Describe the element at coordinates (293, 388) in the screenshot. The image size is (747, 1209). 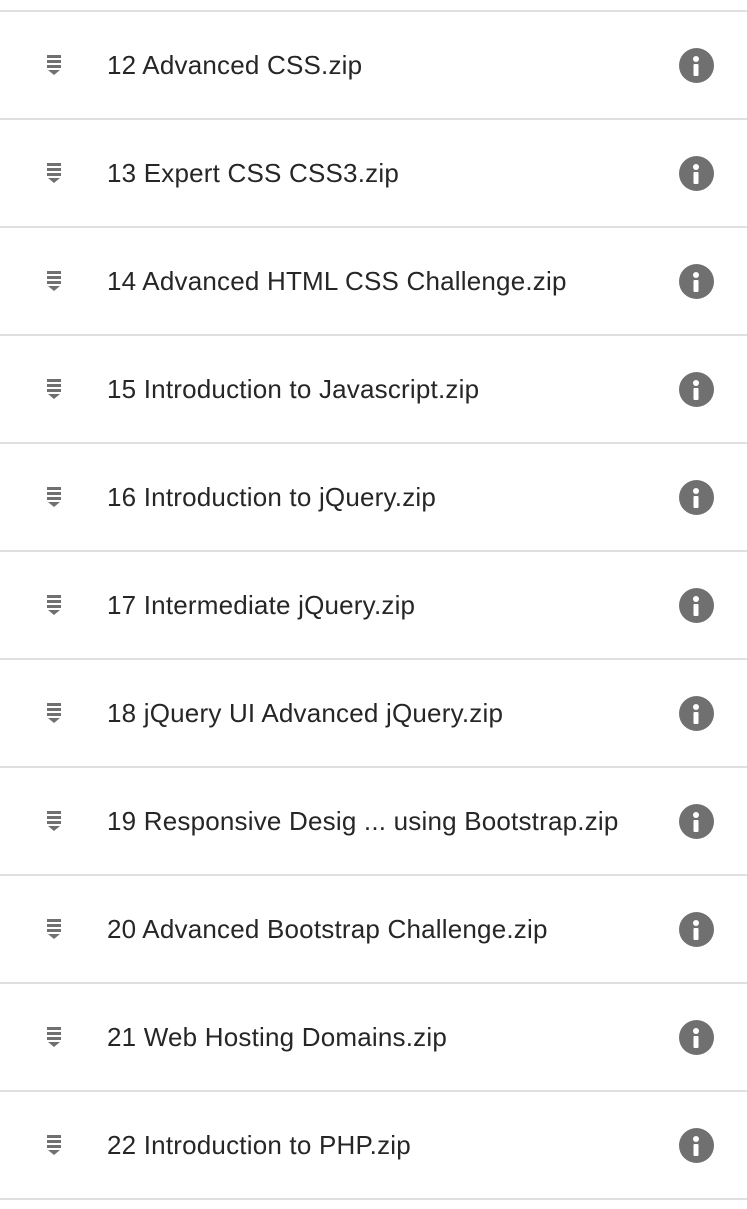
I see `file-name: 15 Introduction to Javascript.zip` at that location.